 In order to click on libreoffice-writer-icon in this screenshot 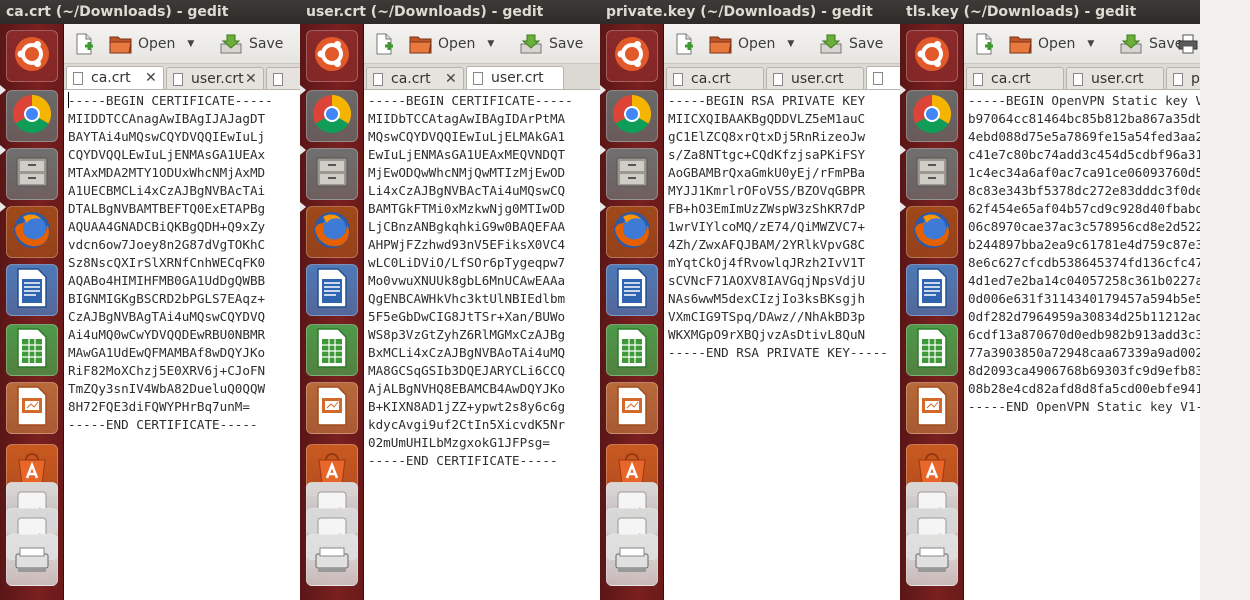, I will do `click(632, 290)`.